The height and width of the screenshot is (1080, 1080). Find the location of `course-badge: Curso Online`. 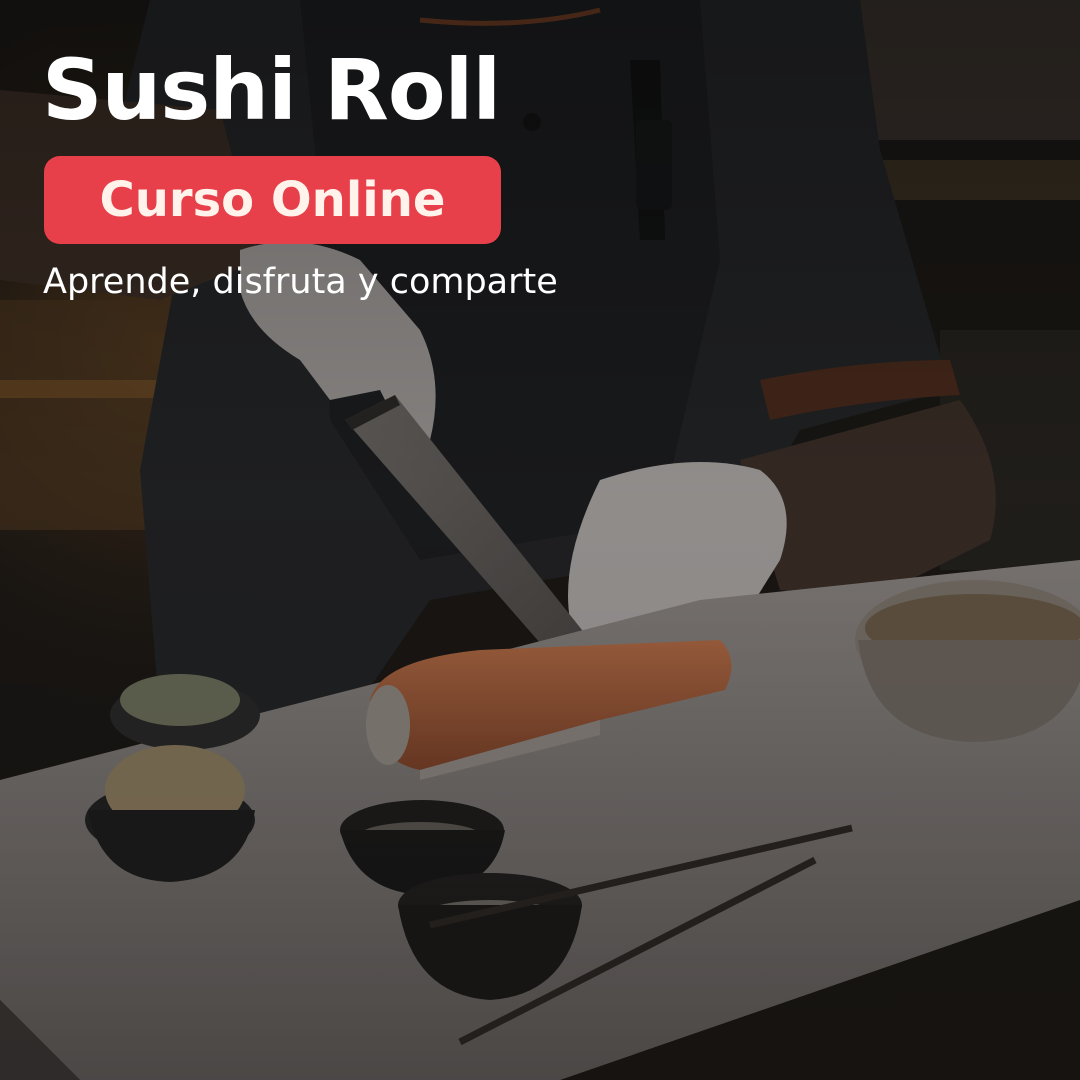

course-badge: Curso Online is located at coordinates (272, 200).